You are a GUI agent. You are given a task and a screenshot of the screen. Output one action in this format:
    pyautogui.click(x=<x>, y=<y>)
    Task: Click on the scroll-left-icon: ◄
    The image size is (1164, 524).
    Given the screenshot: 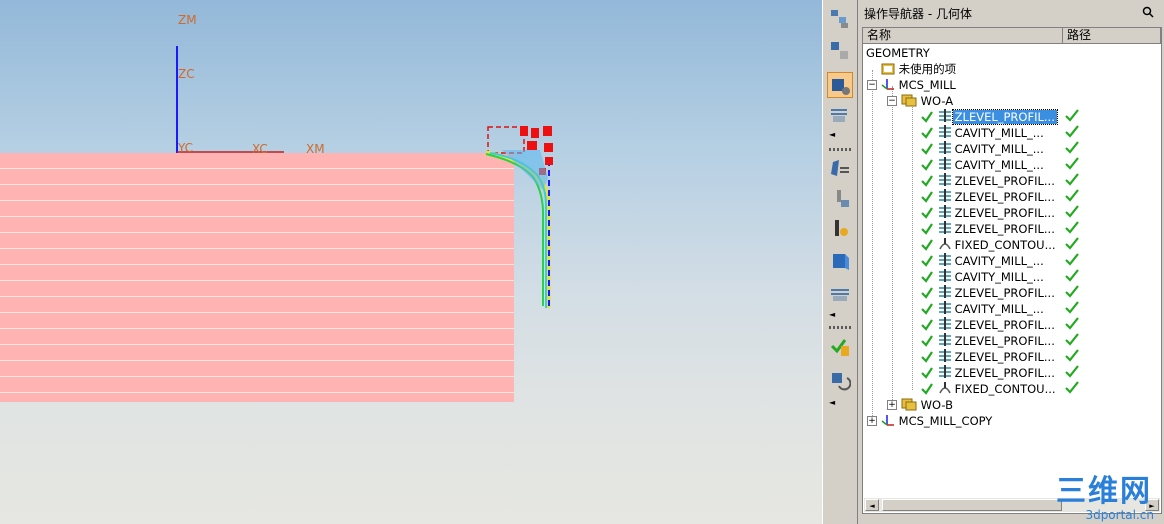 What is the action you would take?
    pyautogui.click(x=872, y=505)
    